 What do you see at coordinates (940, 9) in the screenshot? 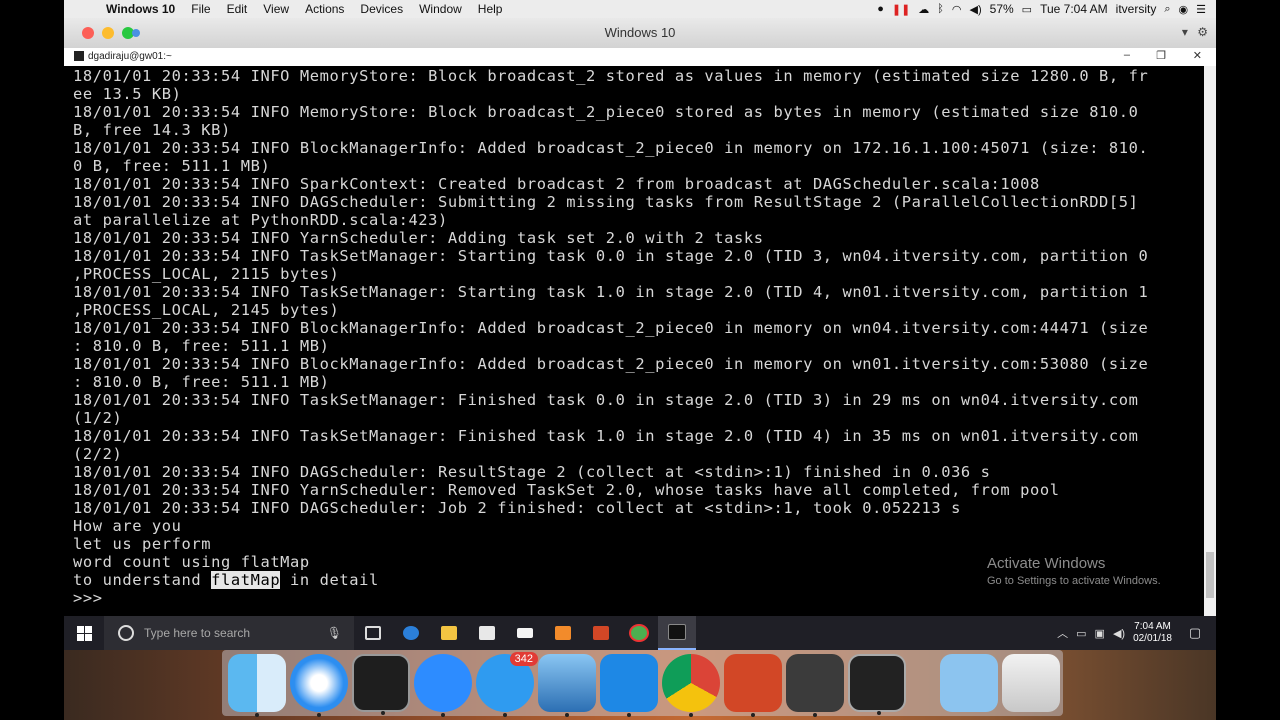
I see `bluetooth-icon: ᛒ` at bounding box center [940, 9].